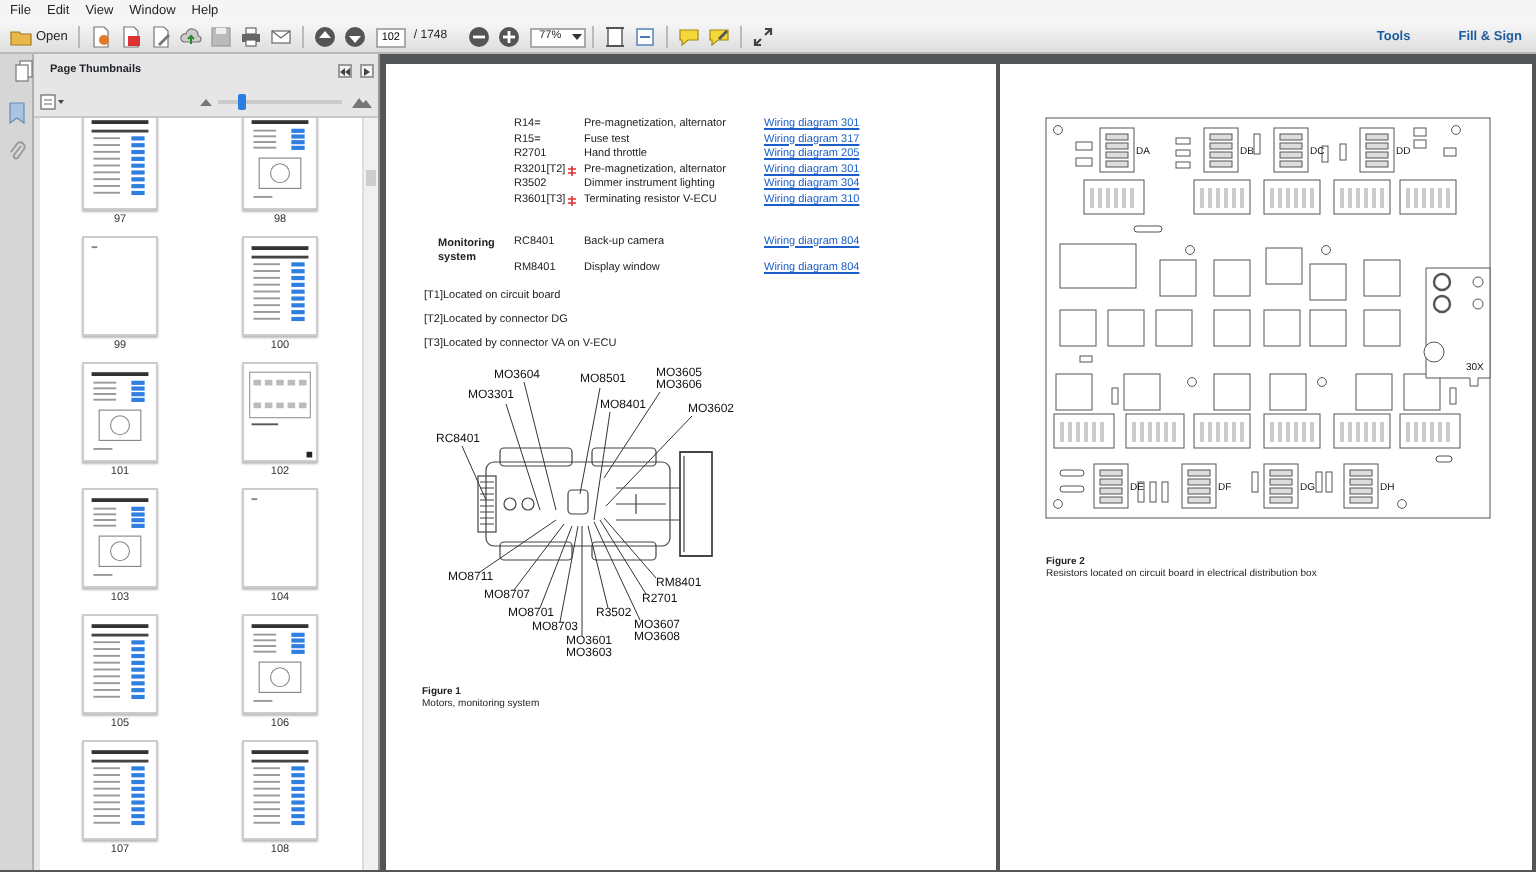 The height and width of the screenshot is (872, 1536). I want to click on document-edit-icon, so click(160, 37).